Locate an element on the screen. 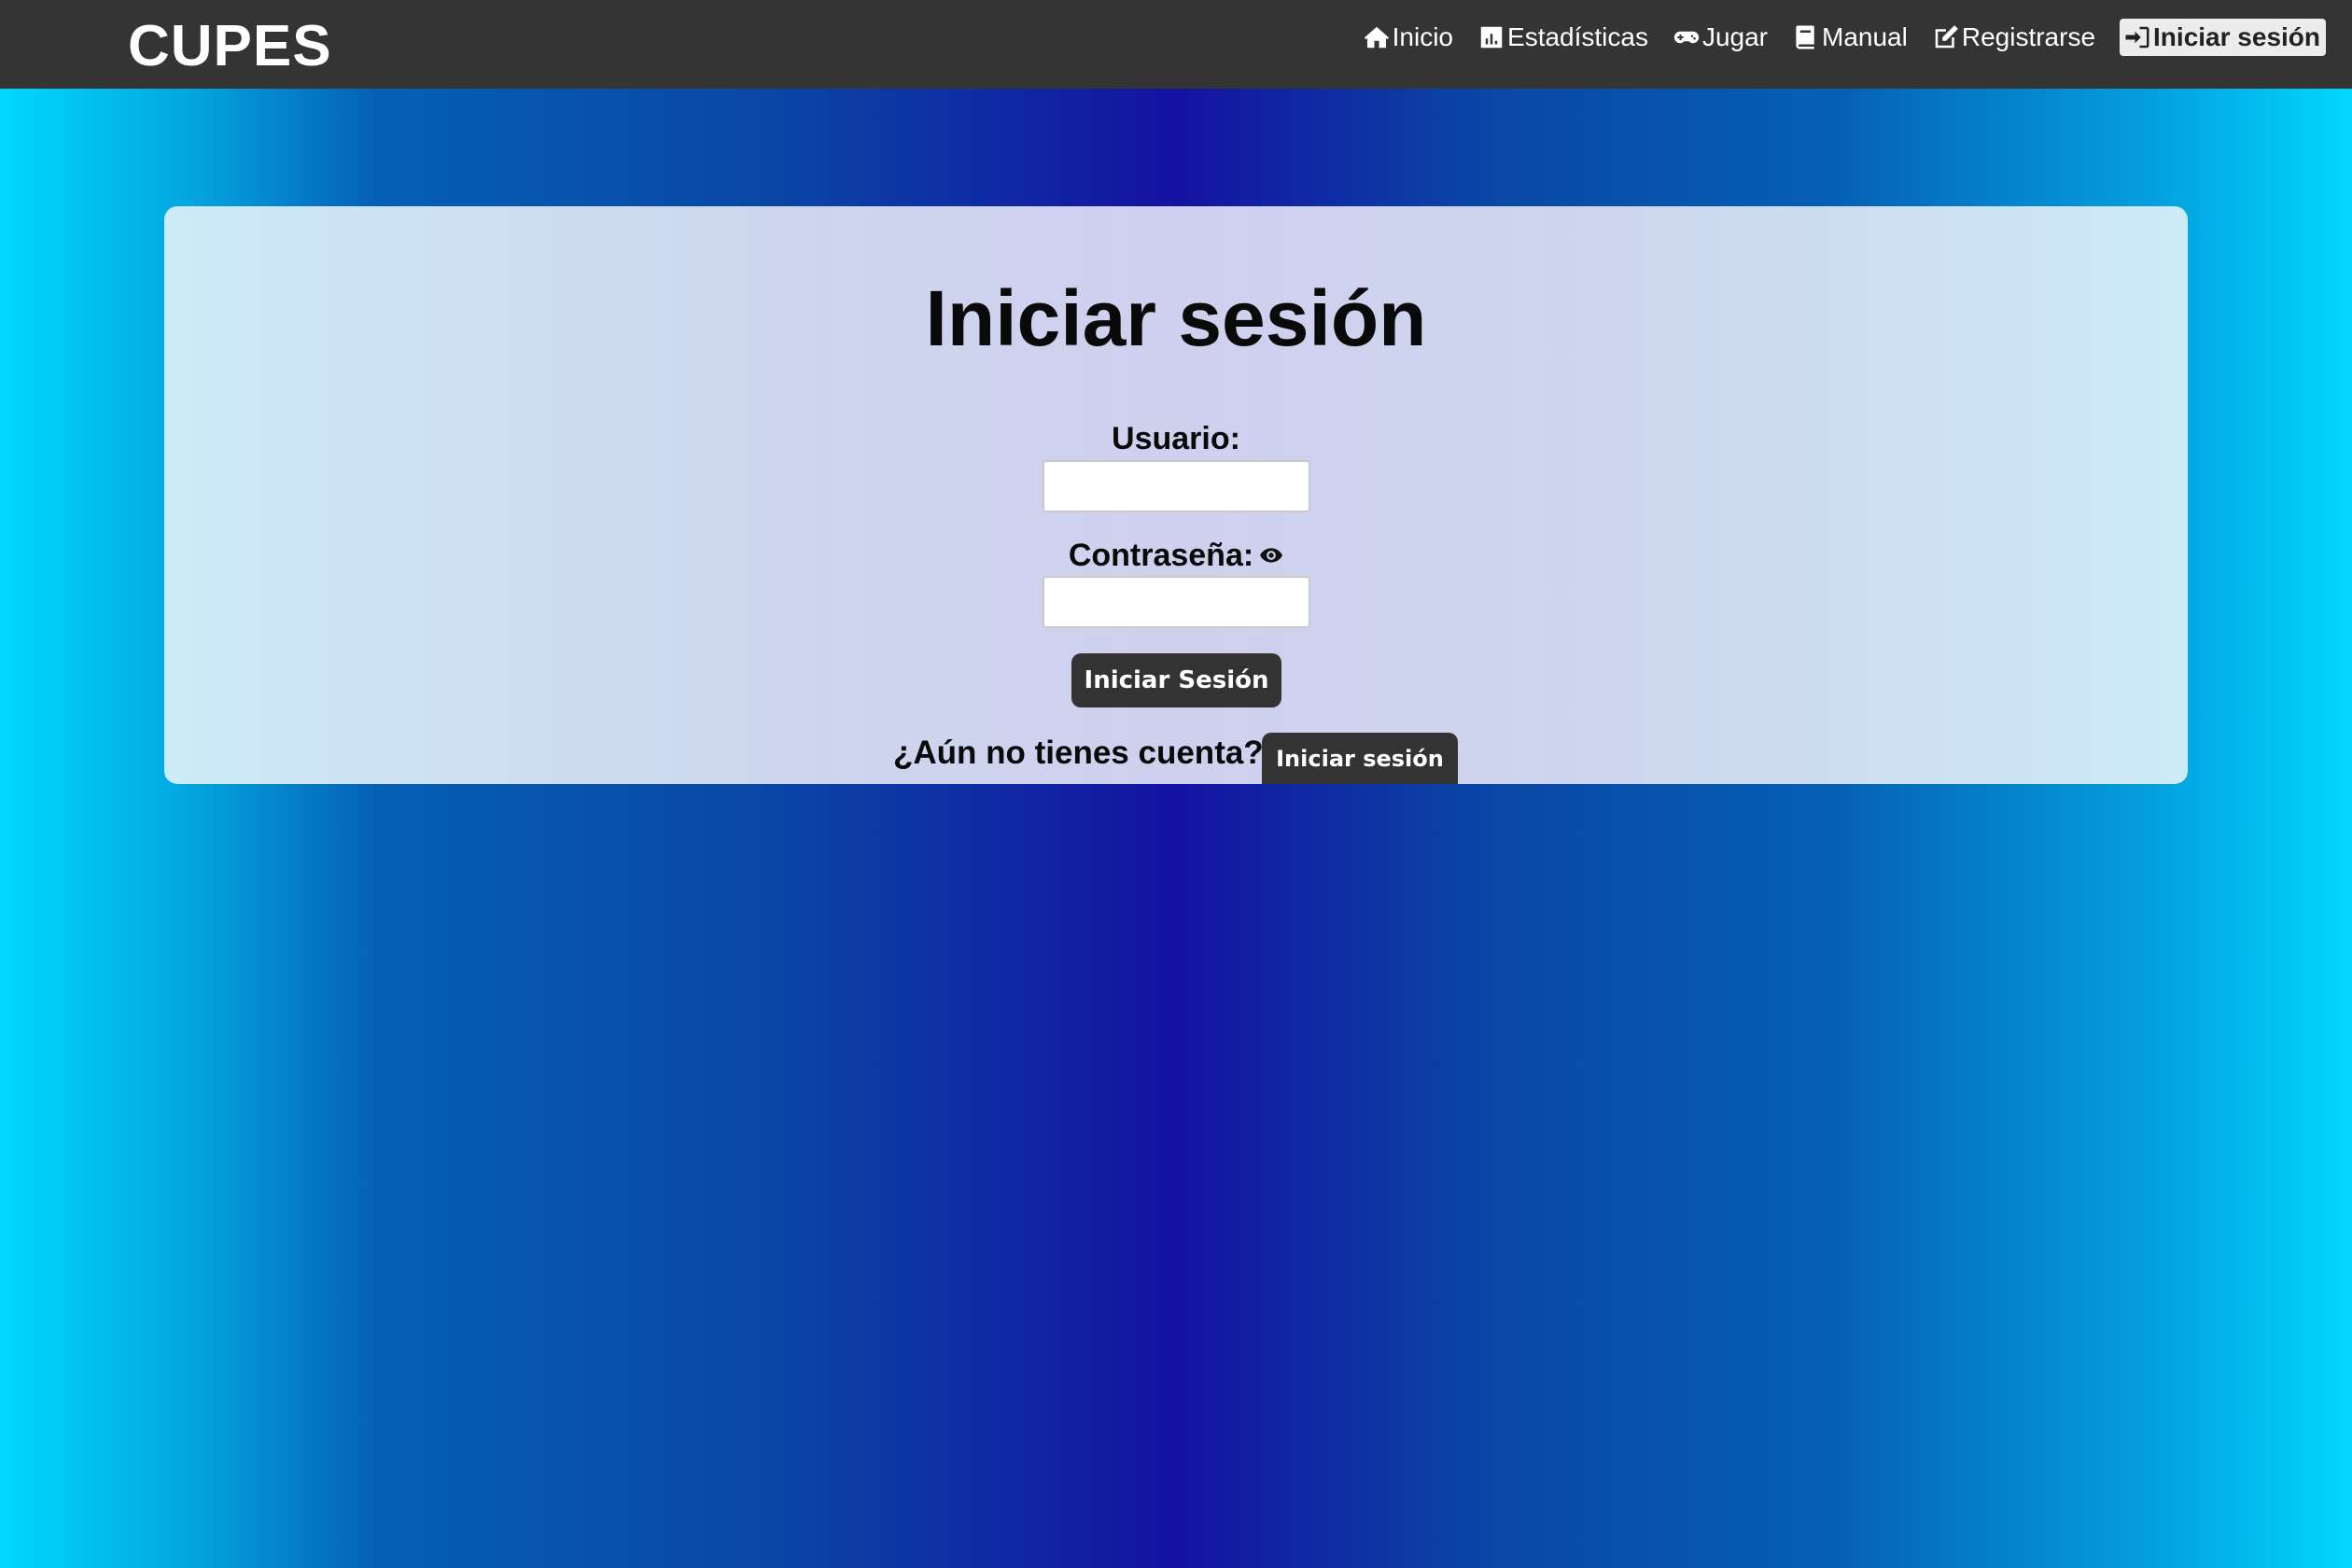 The height and width of the screenshot is (1568, 2352). nav-item-jugar: Jugar is located at coordinates (1720, 37).